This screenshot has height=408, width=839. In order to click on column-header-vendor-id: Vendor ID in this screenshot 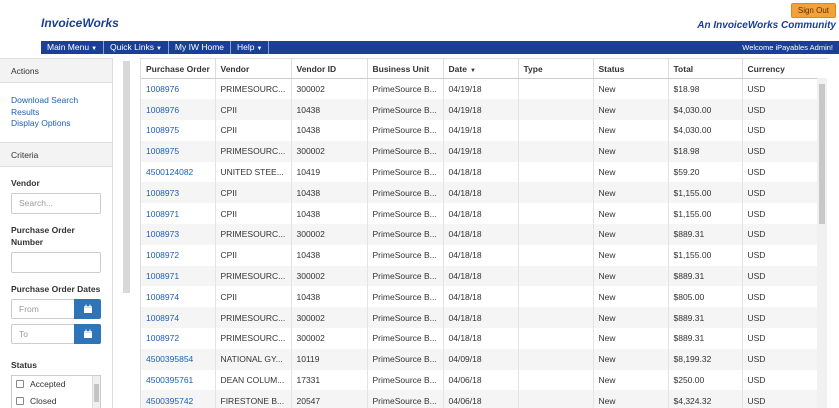, I will do `click(329, 68)`.